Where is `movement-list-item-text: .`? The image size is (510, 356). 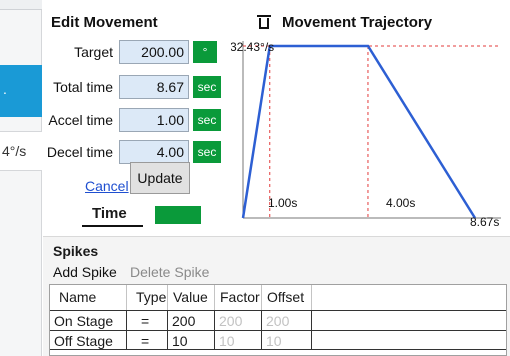
movement-list-item-text: . is located at coordinates (5, 89).